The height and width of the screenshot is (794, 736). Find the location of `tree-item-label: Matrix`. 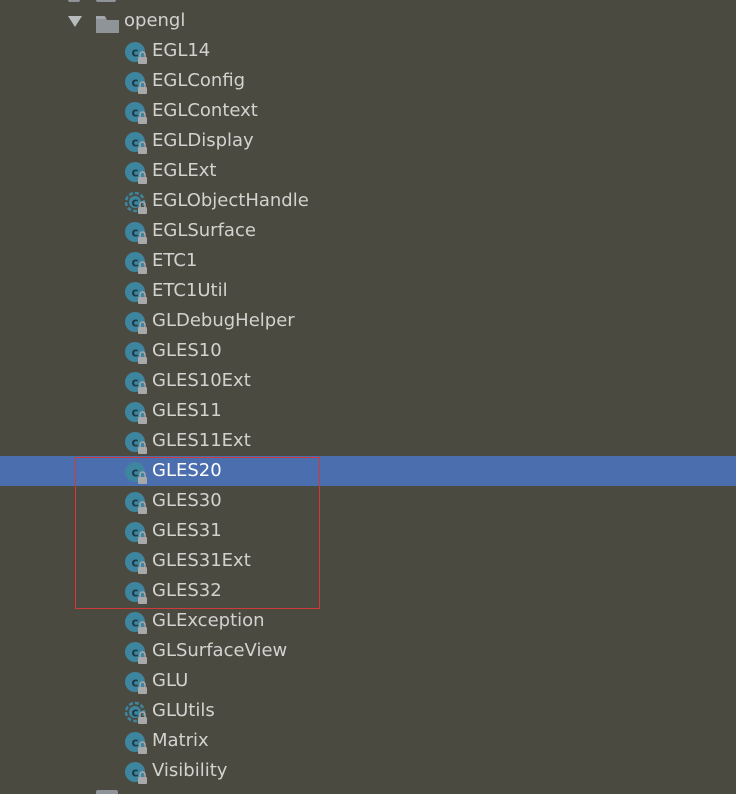

tree-item-label: Matrix is located at coordinates (180, 740).